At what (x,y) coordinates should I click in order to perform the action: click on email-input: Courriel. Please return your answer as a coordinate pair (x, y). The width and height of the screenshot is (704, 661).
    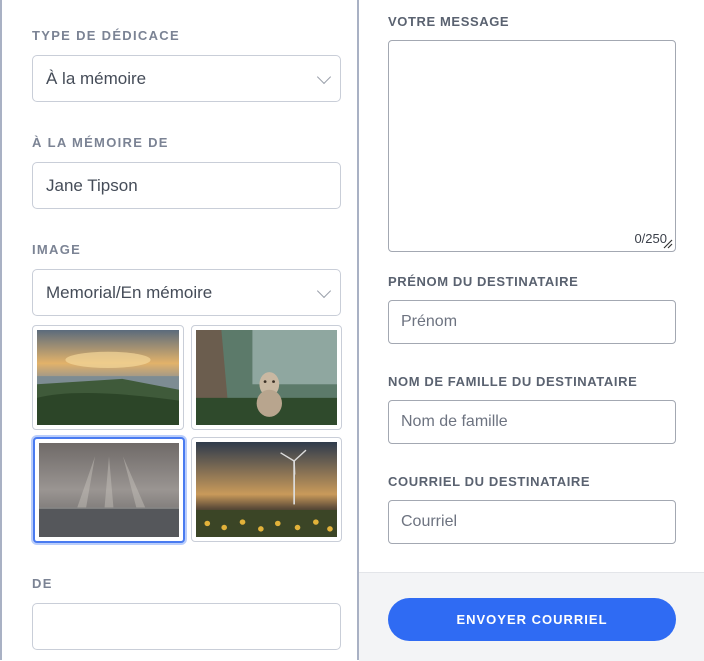
    Looking at the image, I should click on (532, 522).